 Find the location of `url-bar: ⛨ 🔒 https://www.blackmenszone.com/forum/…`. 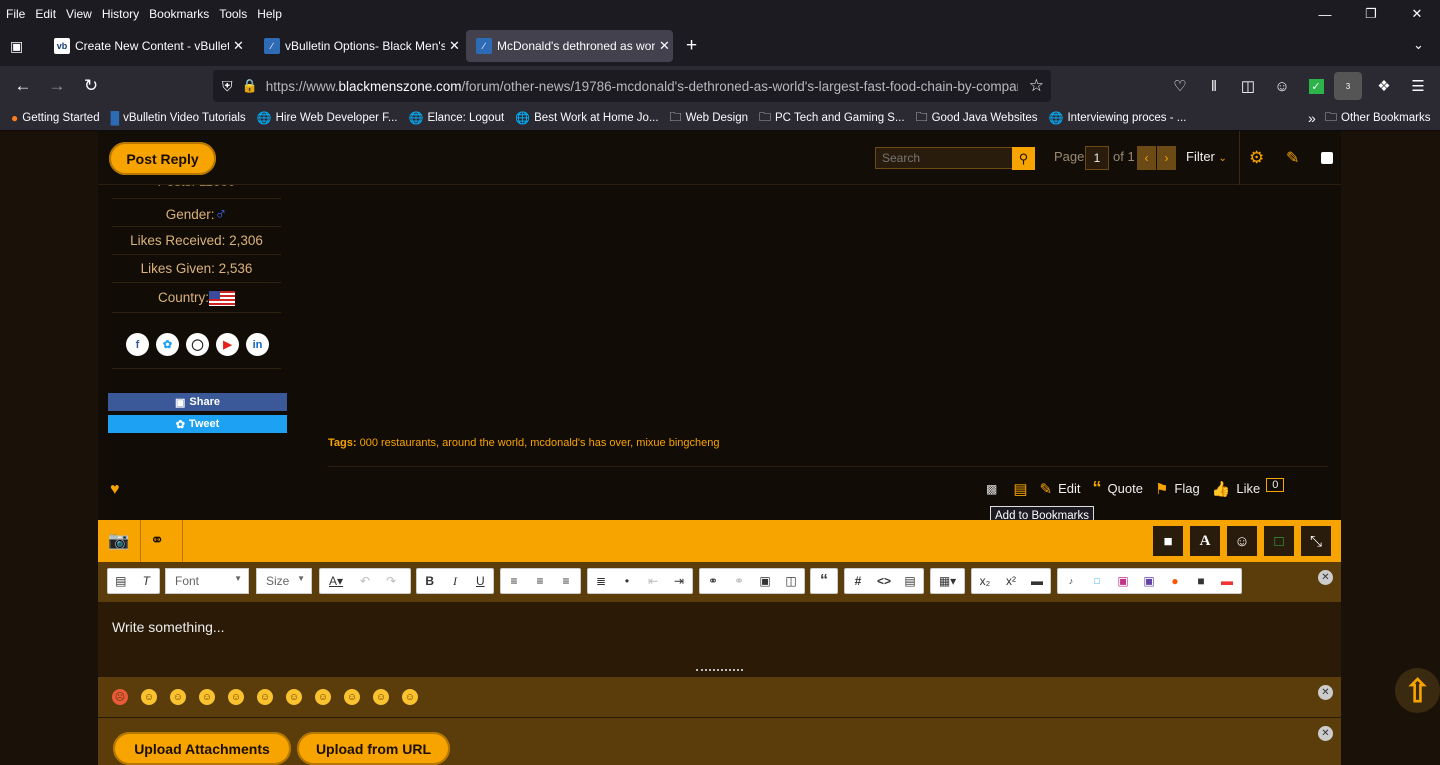

url-bar: ⛨ 🔒 https://www.blackmenszone.com/forum/… is located at coordinates (632, 86).